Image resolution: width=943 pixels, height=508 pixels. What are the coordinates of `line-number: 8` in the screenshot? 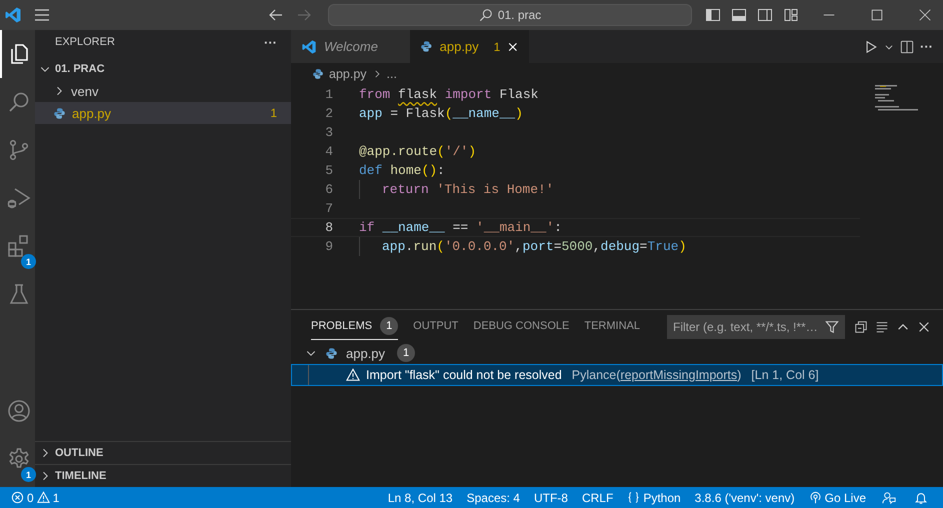 It's located at (328, 227).